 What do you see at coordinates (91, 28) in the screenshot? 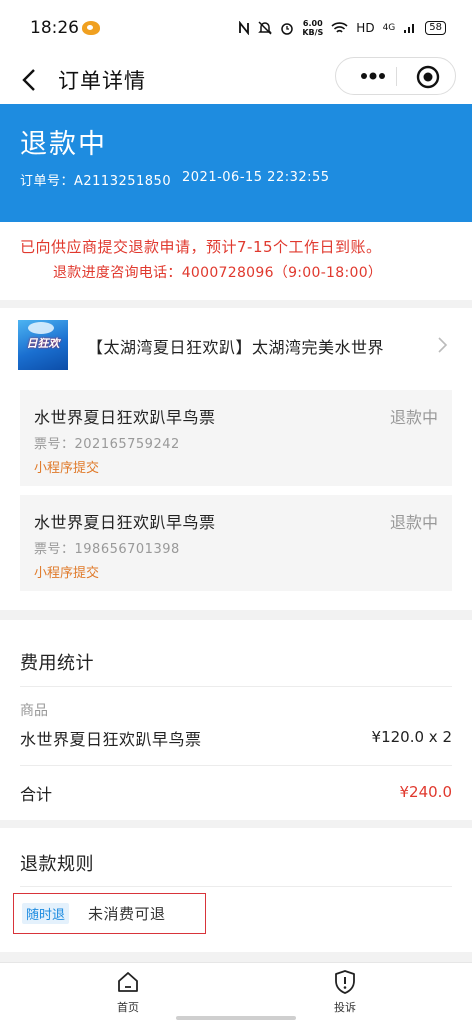
I see `weibo-icon` at bounding box center [91, 28].